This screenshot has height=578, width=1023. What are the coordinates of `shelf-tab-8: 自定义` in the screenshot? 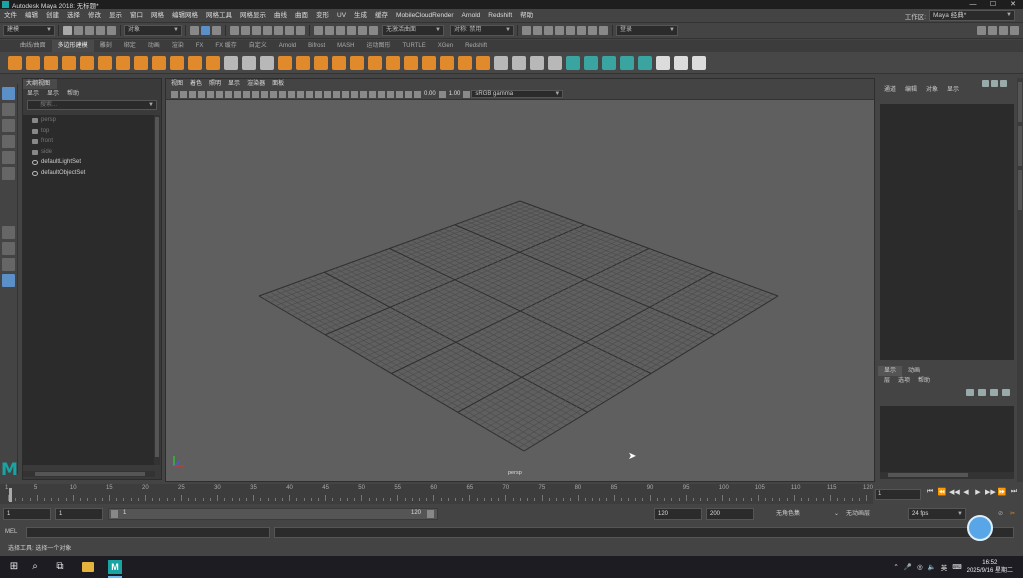 It's located at (258, 46).